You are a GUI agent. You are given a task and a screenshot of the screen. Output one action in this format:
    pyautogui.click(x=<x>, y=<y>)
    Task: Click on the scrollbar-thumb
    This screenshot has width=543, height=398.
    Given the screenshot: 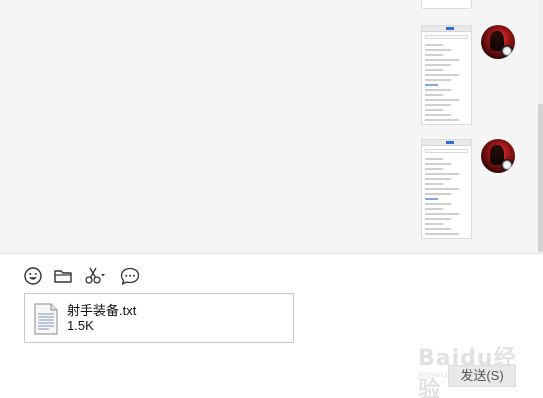 What is the action you would take?
    pyautogui.click(x=540, y=178)
    